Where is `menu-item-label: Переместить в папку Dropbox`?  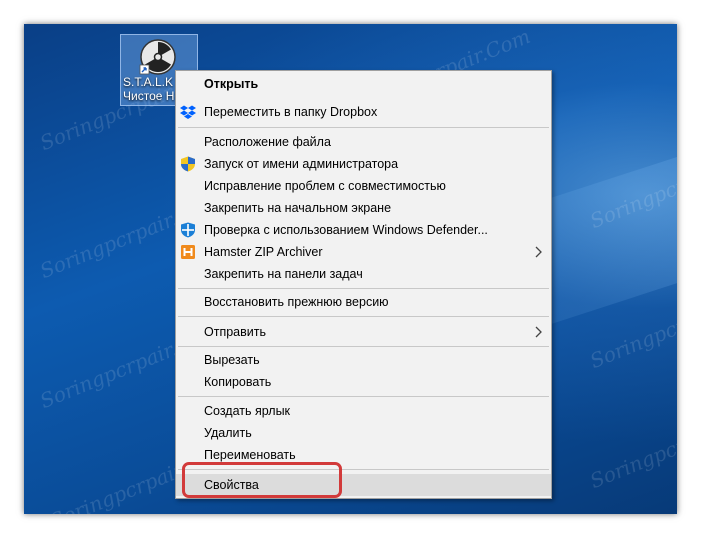 menu-item-label: Переместить в папку Dropbox is located at coordinates (291, 112).